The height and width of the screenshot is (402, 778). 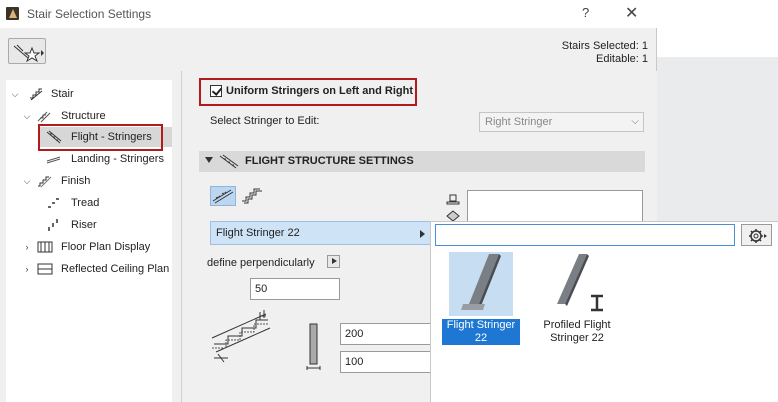 I want to click on tree-item-structure: ⌵ Structure, so click(x=89, y=116).